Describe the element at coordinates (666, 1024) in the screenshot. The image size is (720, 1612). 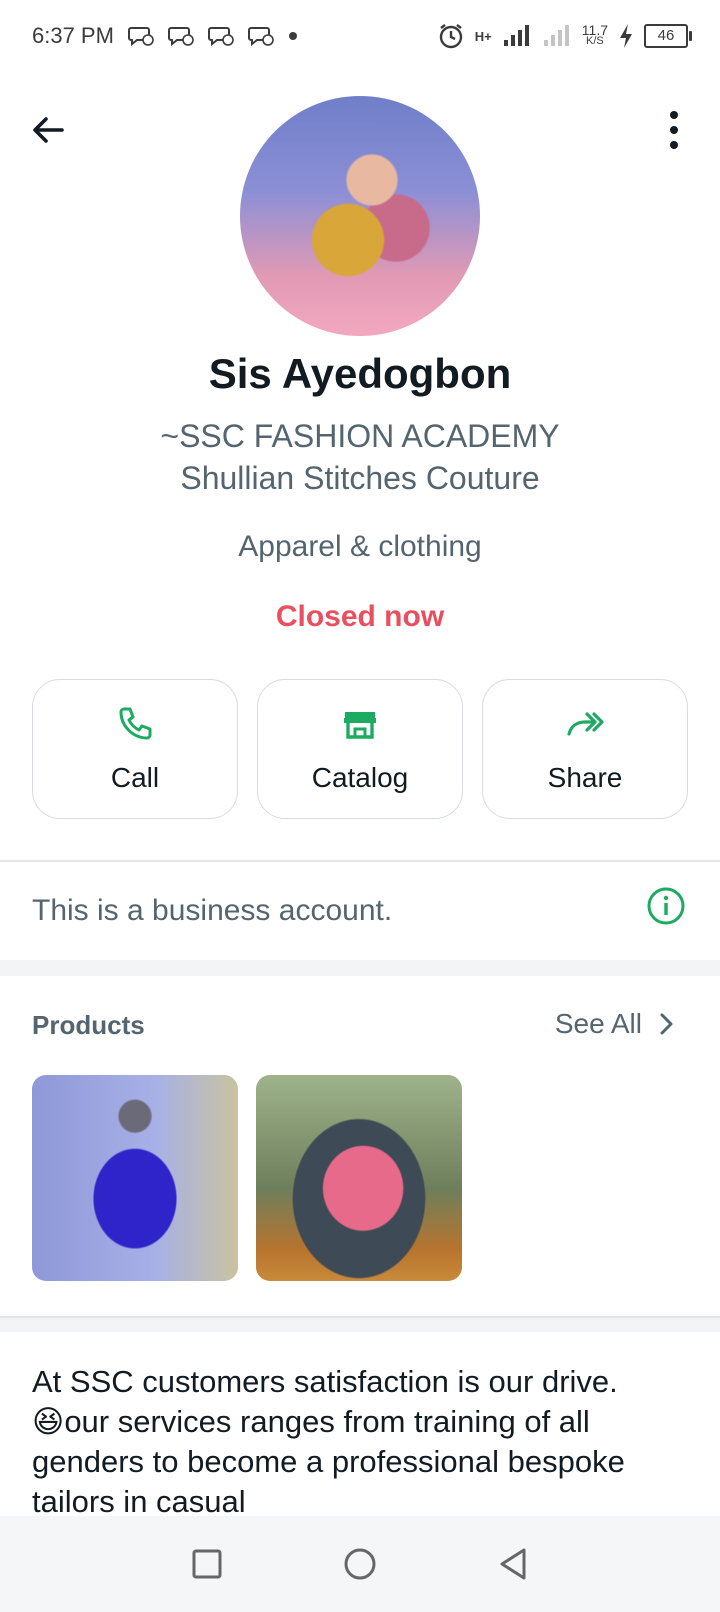
I see `chevron-right-icon` at that location.